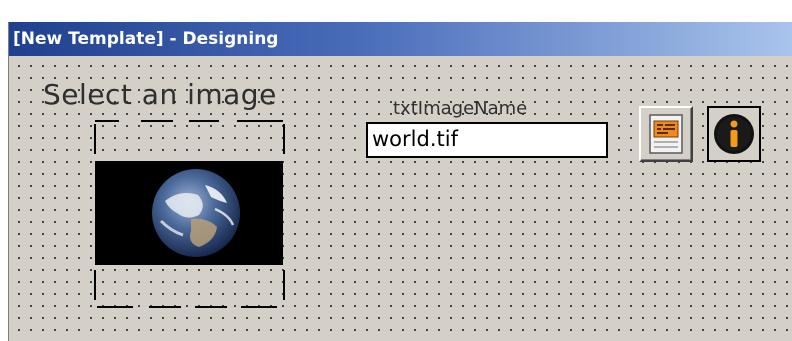 This screenshot has width=792, height=341. What do you see at coordinates (160, 94) in the screenshot?
I see `select-image-label: Select an image` at bounding box center [160, 94].